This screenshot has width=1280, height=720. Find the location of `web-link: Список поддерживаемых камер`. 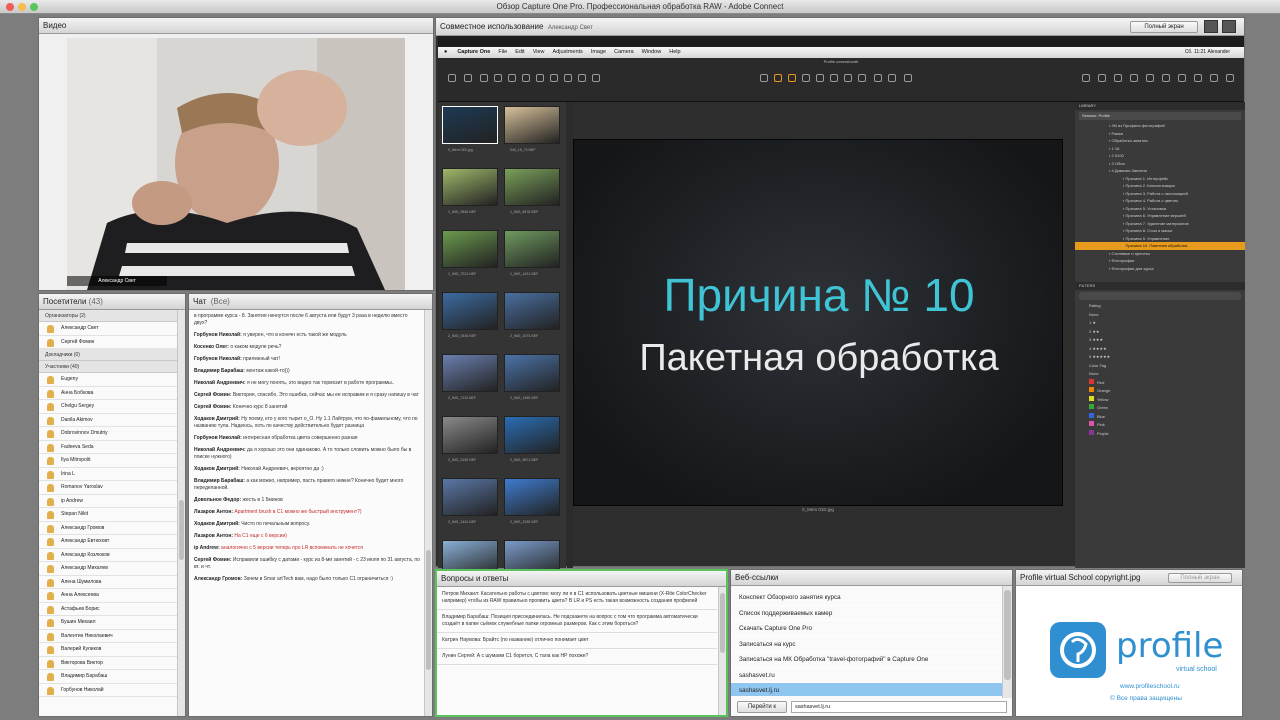

web-link: Список поддерживаемых камер is located at coordinates (866, 613).